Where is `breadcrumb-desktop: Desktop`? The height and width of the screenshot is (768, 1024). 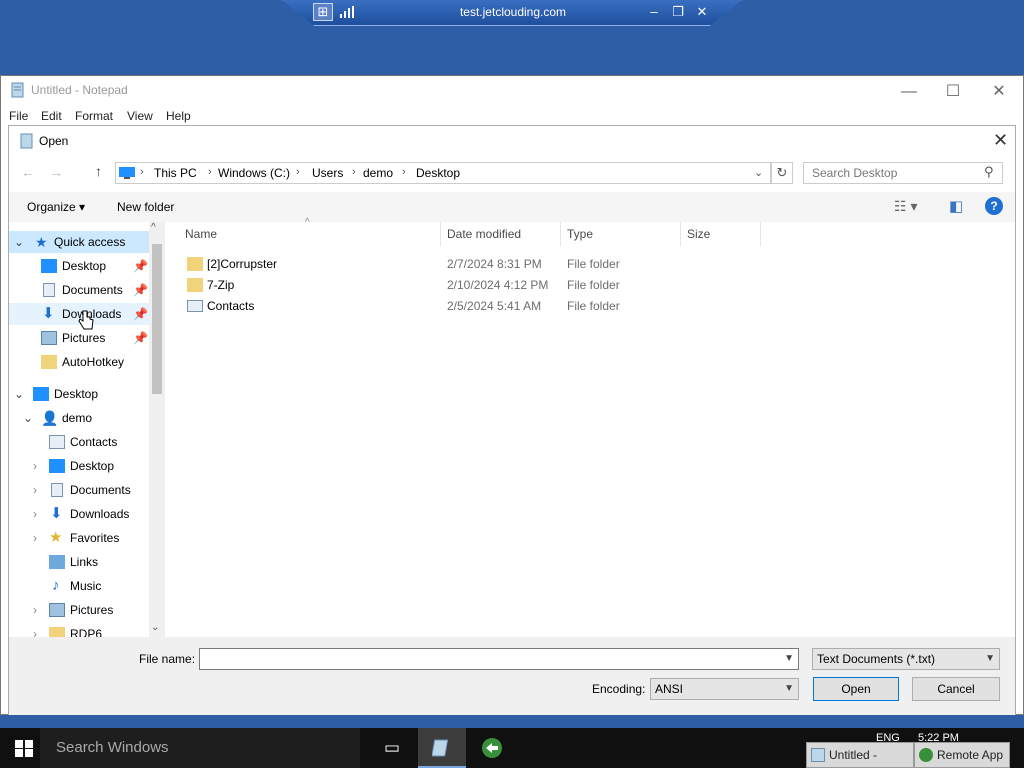
breadcrumb-desktop: Desktop is located at coordinates (438, 173).